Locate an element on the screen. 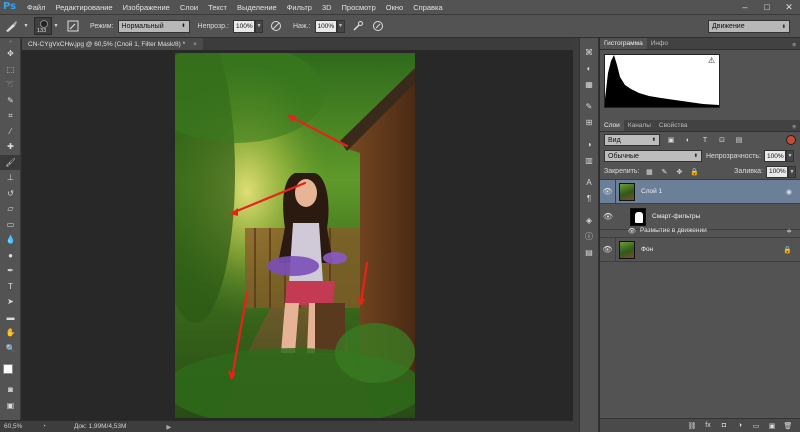 This screenshot has width=800, height=432. pressure-field: 100% is located at coordinates (325, 26).